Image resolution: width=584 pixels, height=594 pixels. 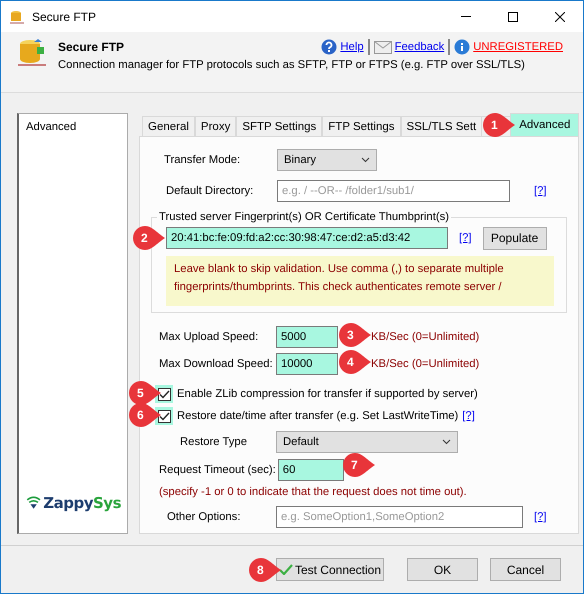 I want to click on header-description: Connection manager for FTP protocols such as SFTP, FTP or FTPS (e.g. FTP over SSL/TLS), so click(x=292, y=65).